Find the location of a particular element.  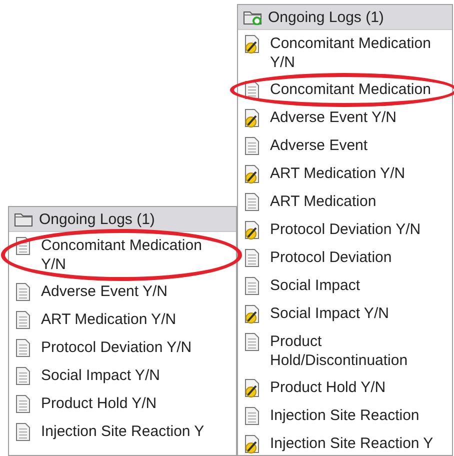

log-item-link: Injection Site Reaction is located at coordinates (346, 415).